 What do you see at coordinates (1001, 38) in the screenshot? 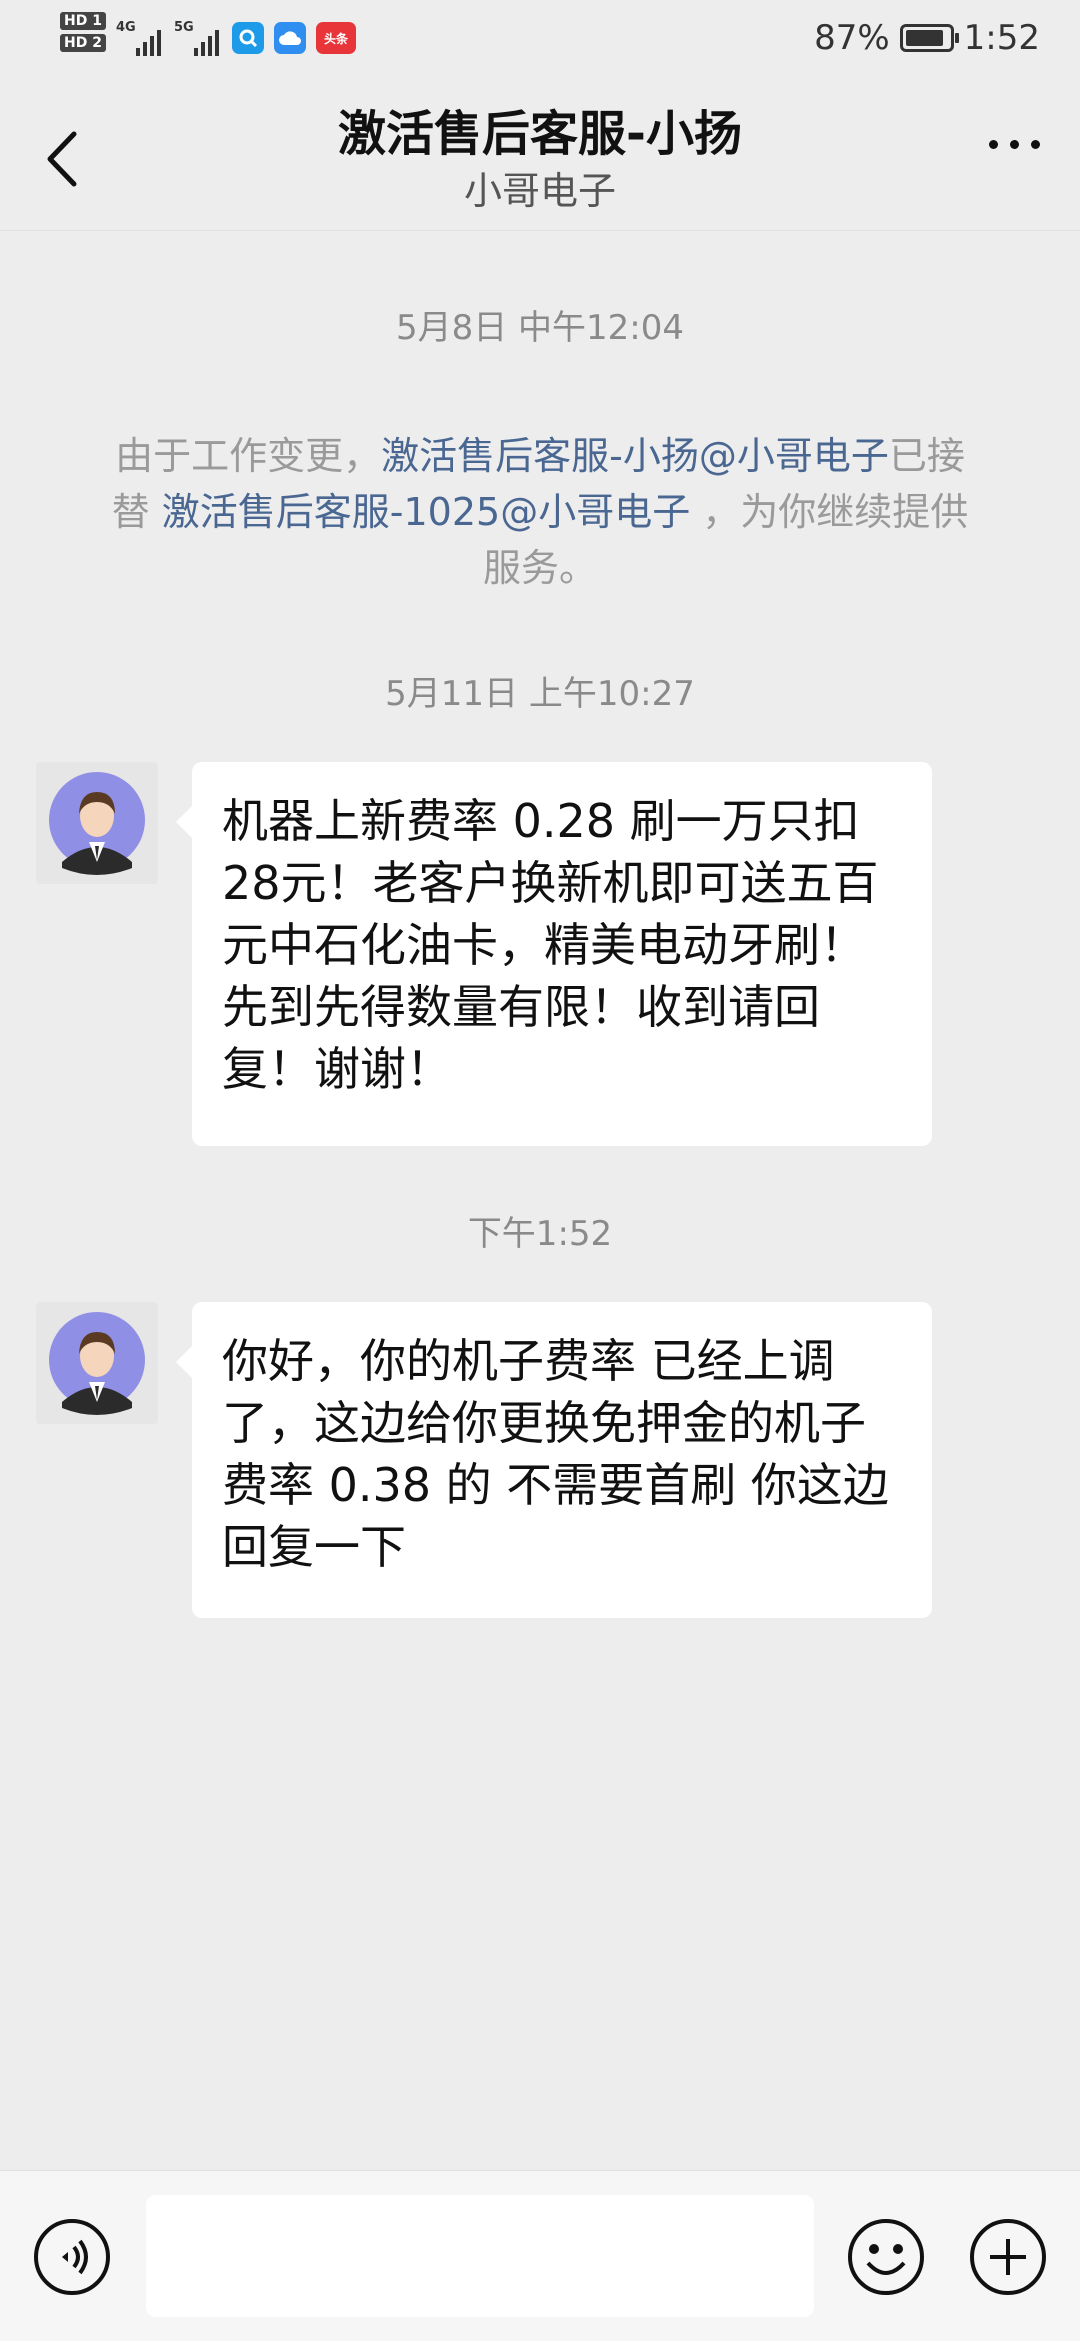
I see `status-time: 1:52` at bounding box center [1001, 38].